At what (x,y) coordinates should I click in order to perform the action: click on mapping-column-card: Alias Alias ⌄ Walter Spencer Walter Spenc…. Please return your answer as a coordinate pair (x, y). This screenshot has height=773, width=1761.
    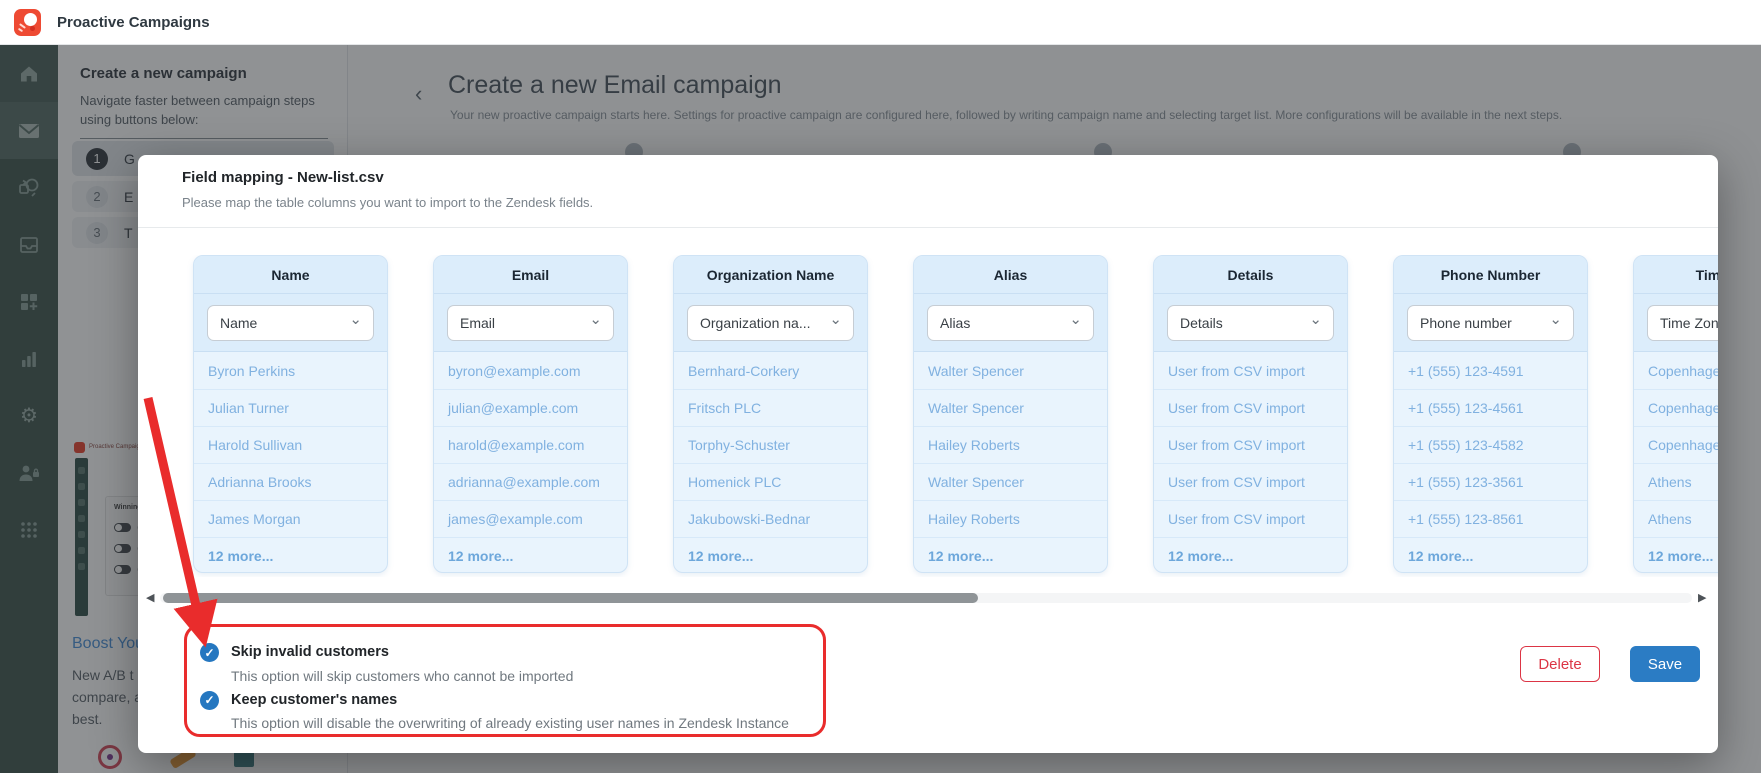
    Looking at the image, I should click on (1010, 414).